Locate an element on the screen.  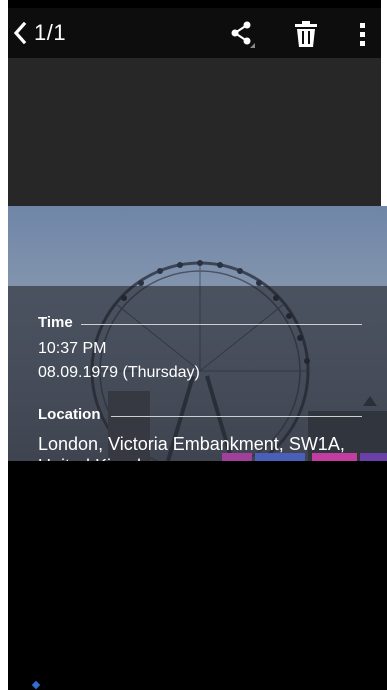
location-label: Location is located at coordinates (69, 414).